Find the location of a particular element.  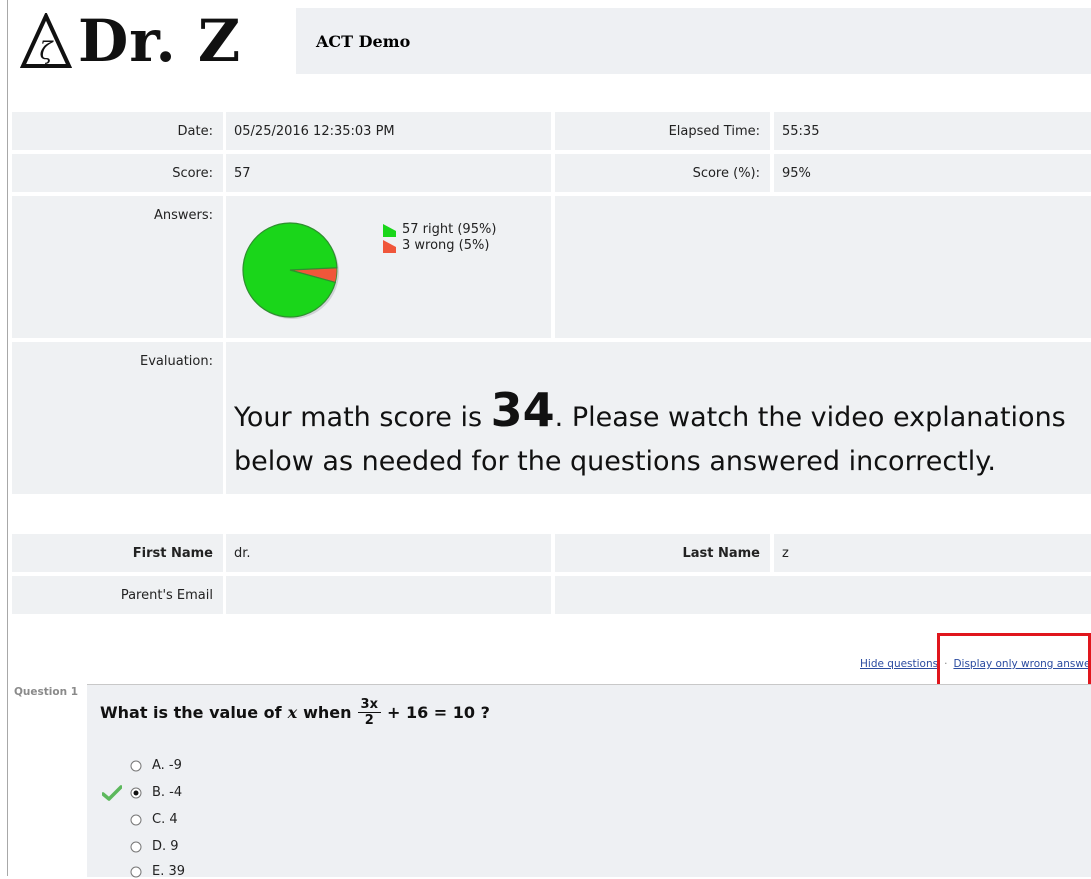

delta-logo-icon: ζ is located at coordinates (46, 40).